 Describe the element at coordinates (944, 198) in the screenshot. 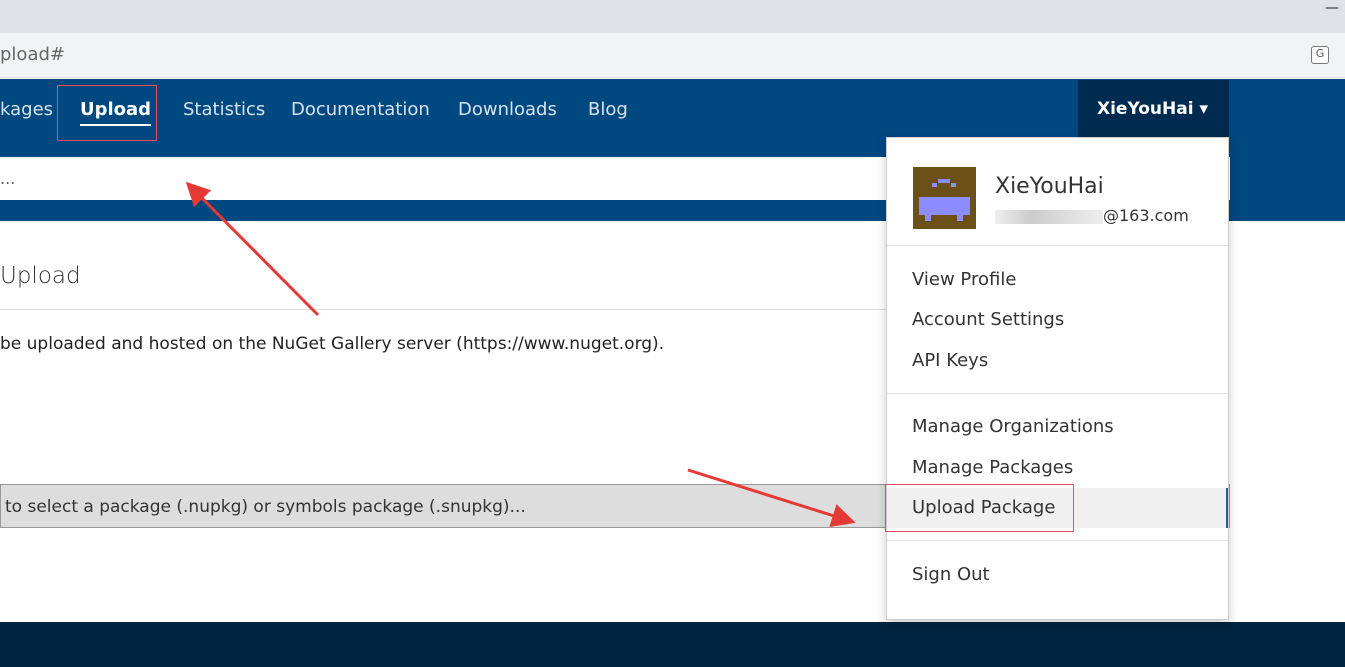

I see `avatar` at that location.